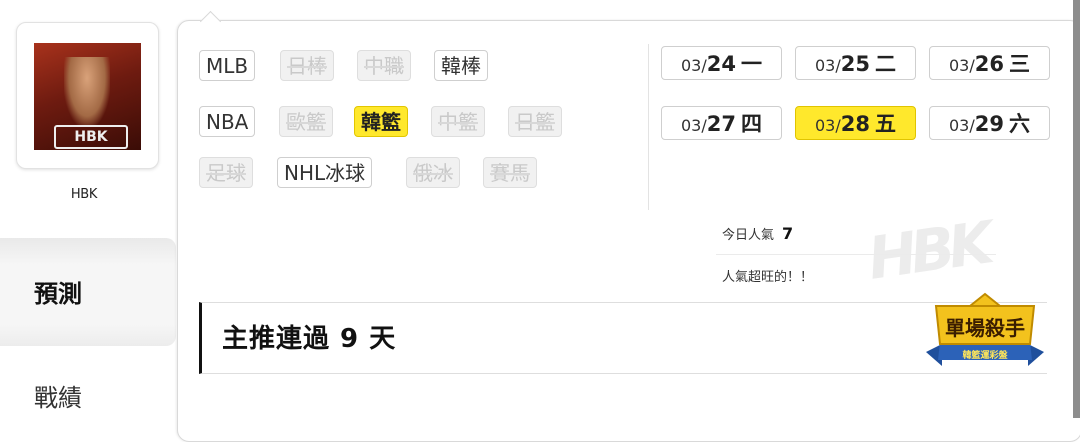 This screenshot has width=1080, height=442. I want to click on avatar: HBK, so click(87, 96).